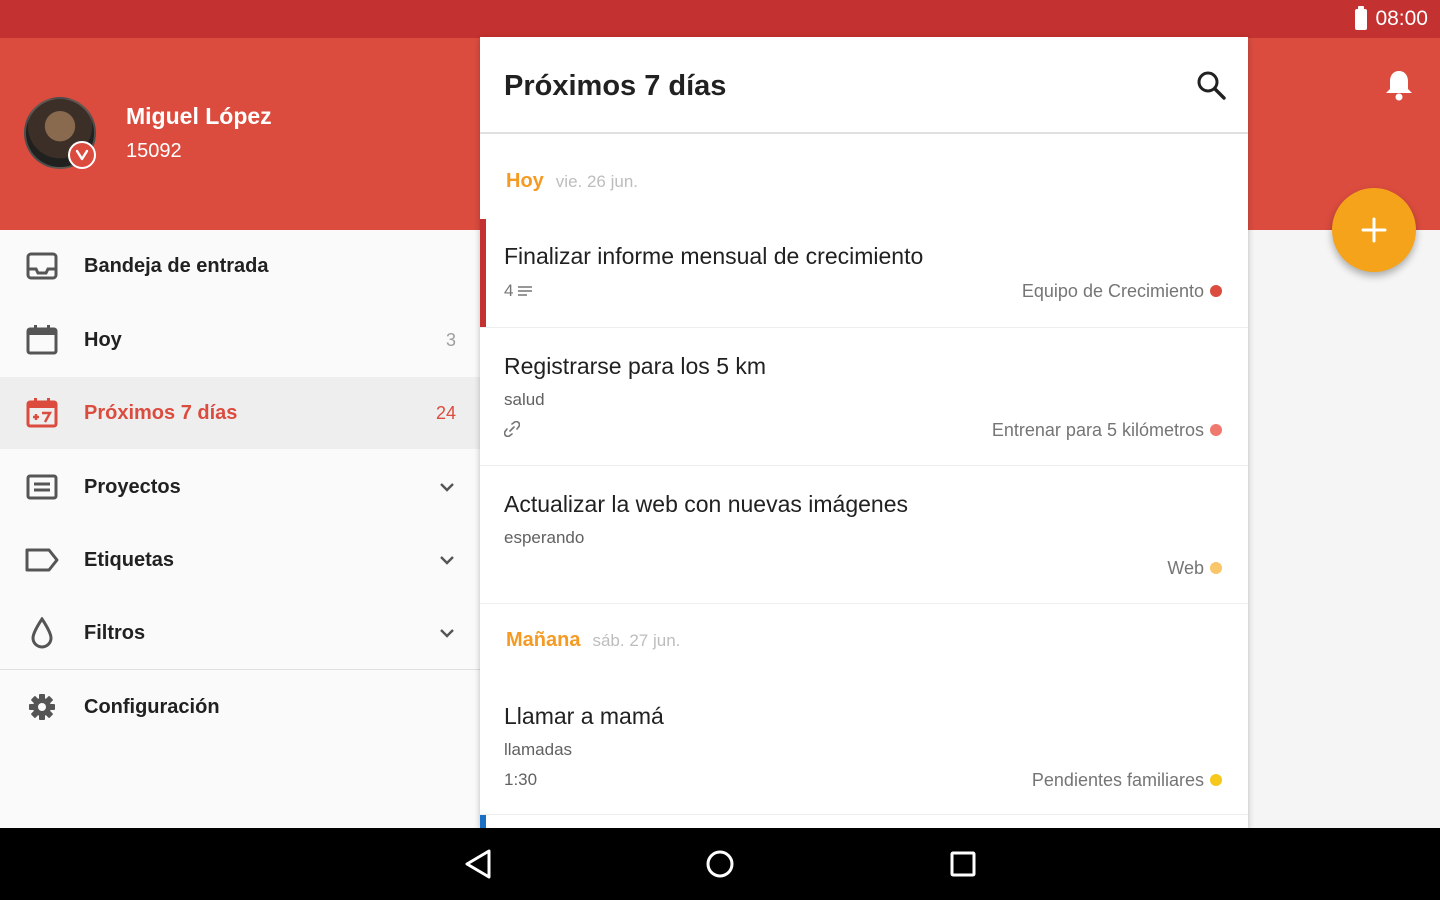 The height and width of the screenshot is (900, 1440). Describe the element at coordinates (864, 821) in the screenshot. I see `next-task-edge` at that location.